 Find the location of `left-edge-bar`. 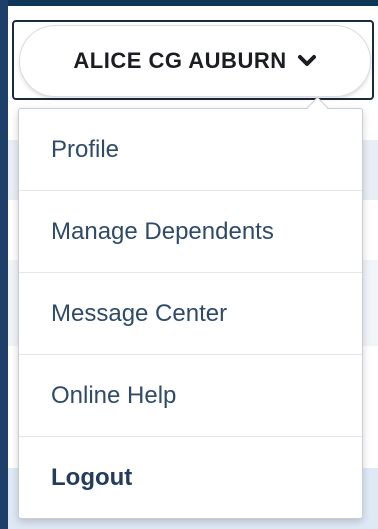

left-edge-bar is located at coordinates (4, 264).